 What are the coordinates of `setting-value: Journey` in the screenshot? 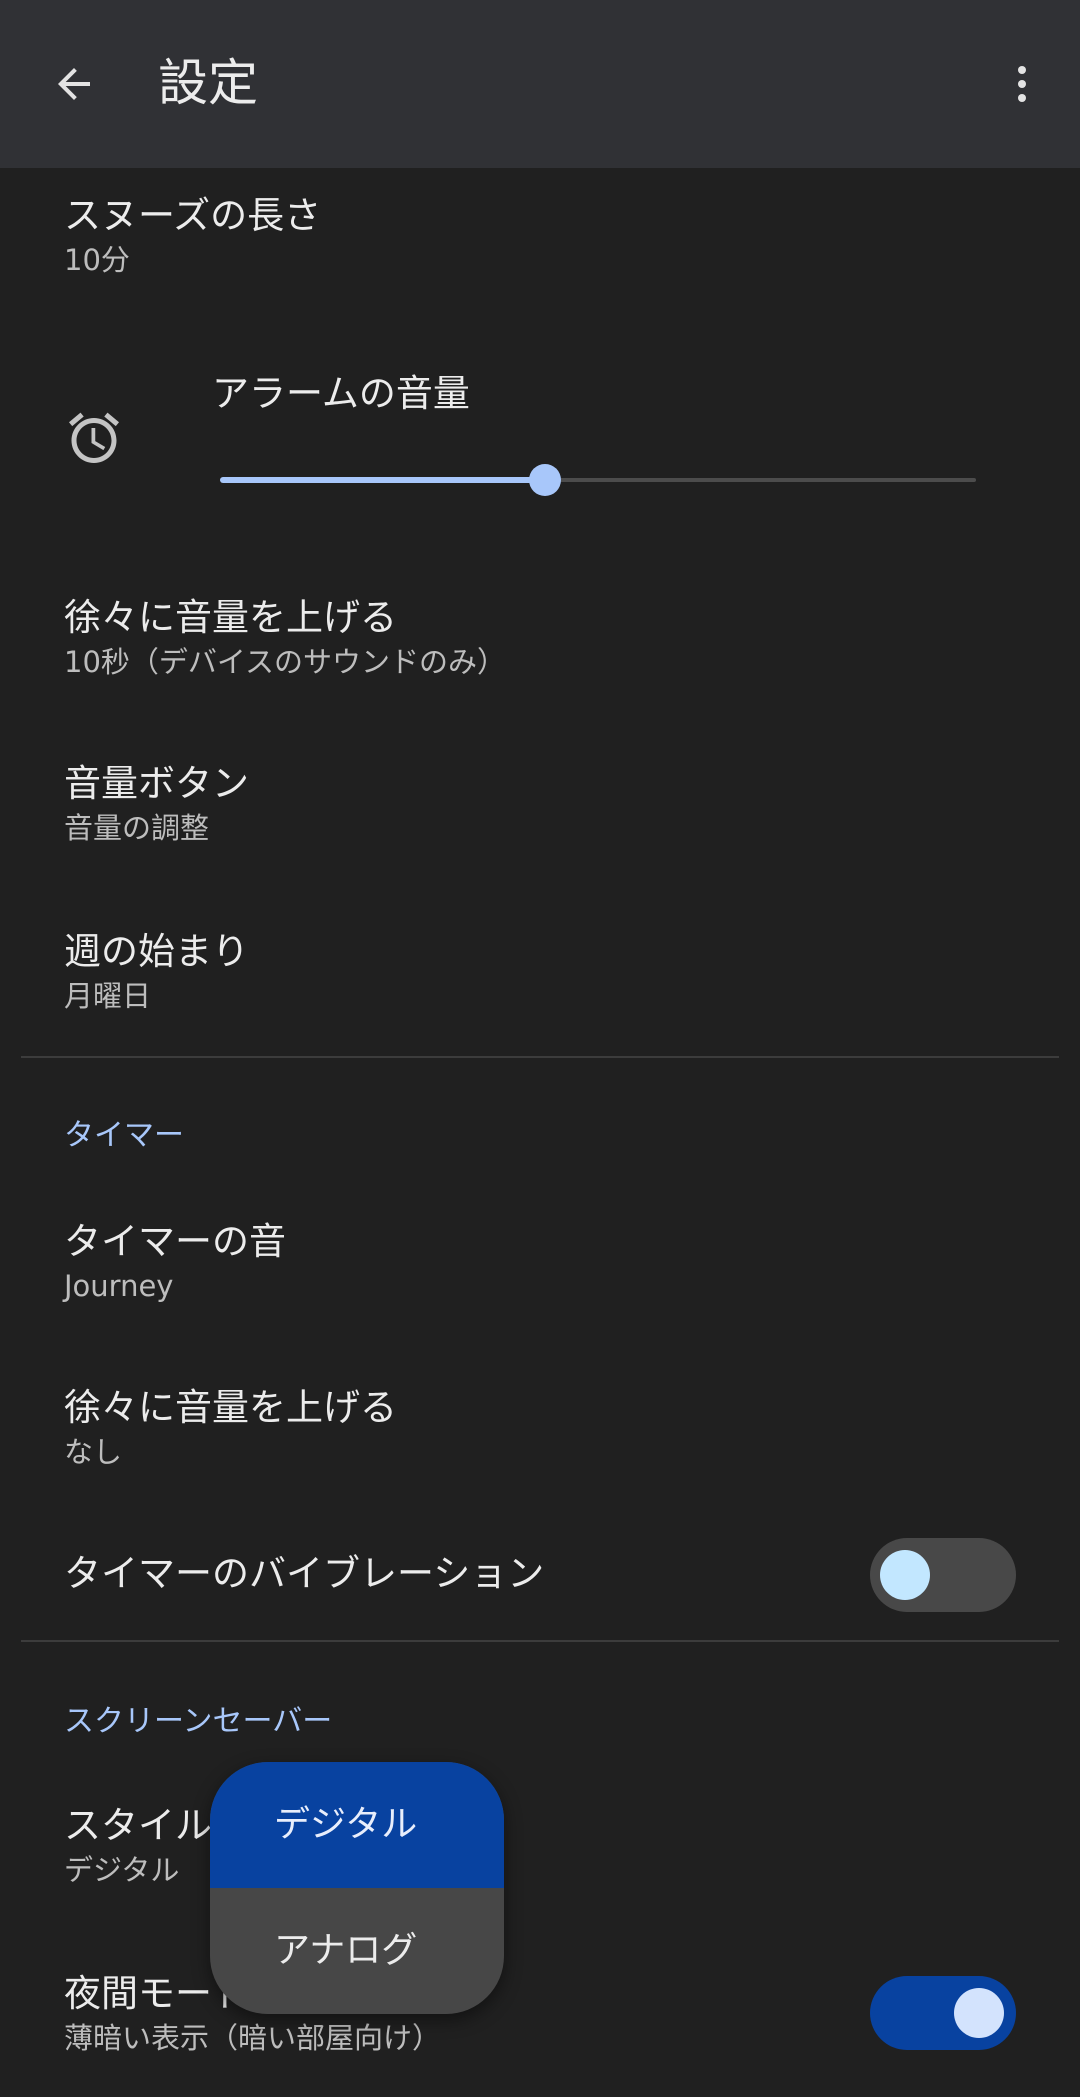 It's located at (119, 1286).